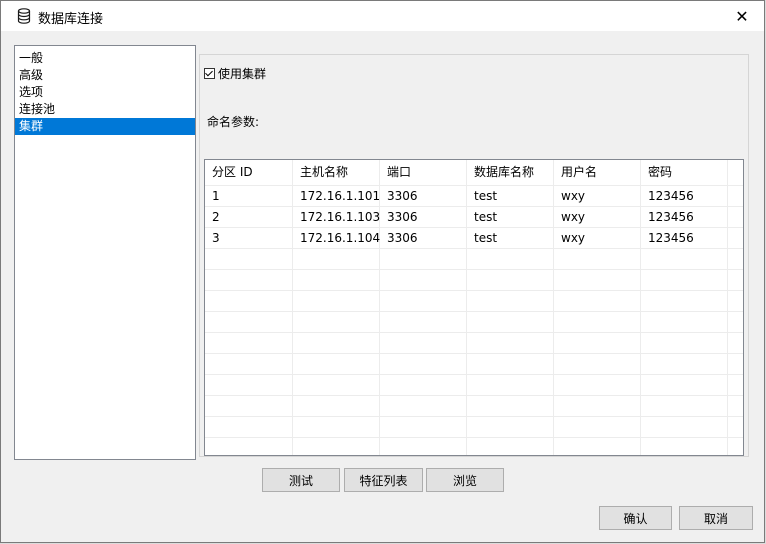  I want to click on nav-item: 选项, so click(105, 92).